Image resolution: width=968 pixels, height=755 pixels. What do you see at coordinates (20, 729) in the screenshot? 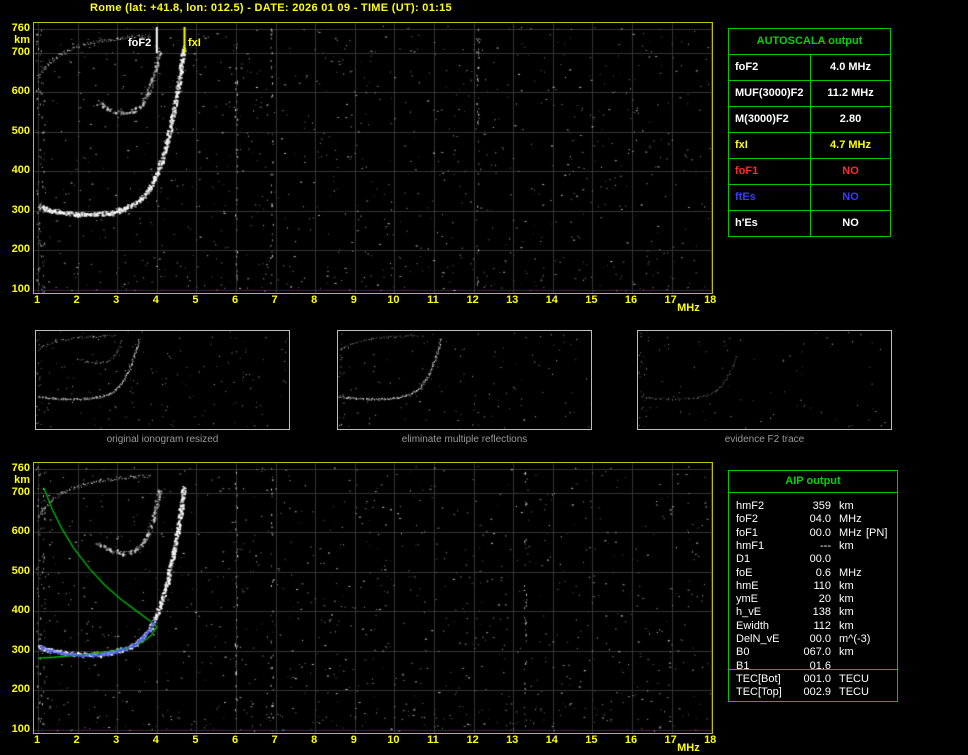
I see `profile-plot-y-tick-100: 100` at bounding box center [20, 729].